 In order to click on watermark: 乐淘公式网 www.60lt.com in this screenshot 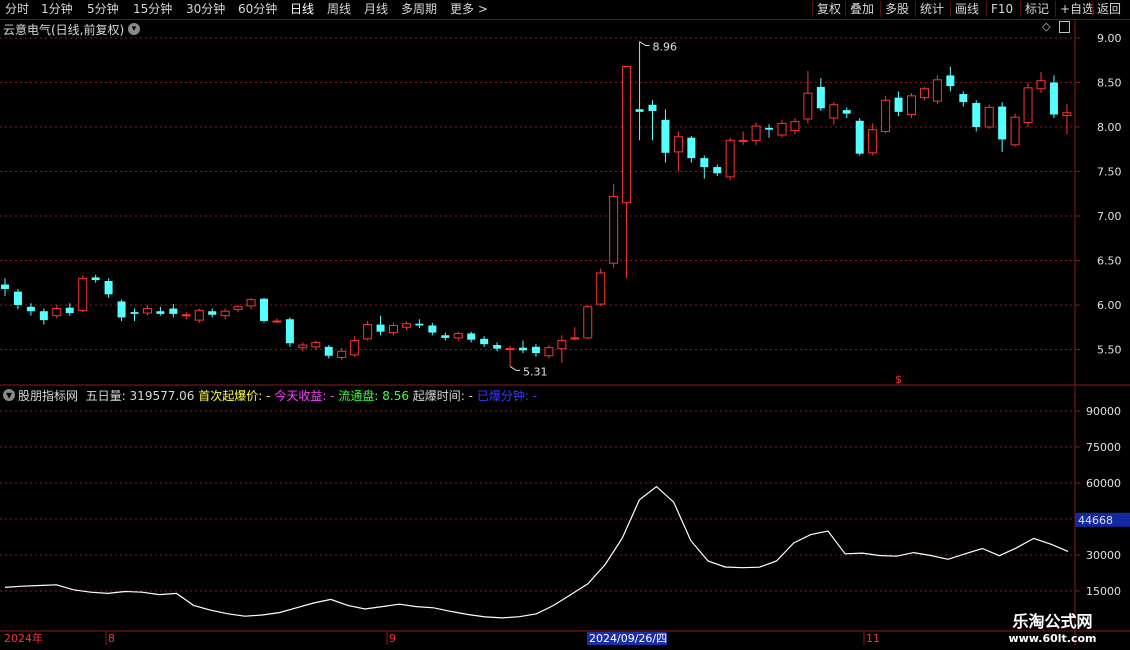, I will do `click(1052, 626)`.